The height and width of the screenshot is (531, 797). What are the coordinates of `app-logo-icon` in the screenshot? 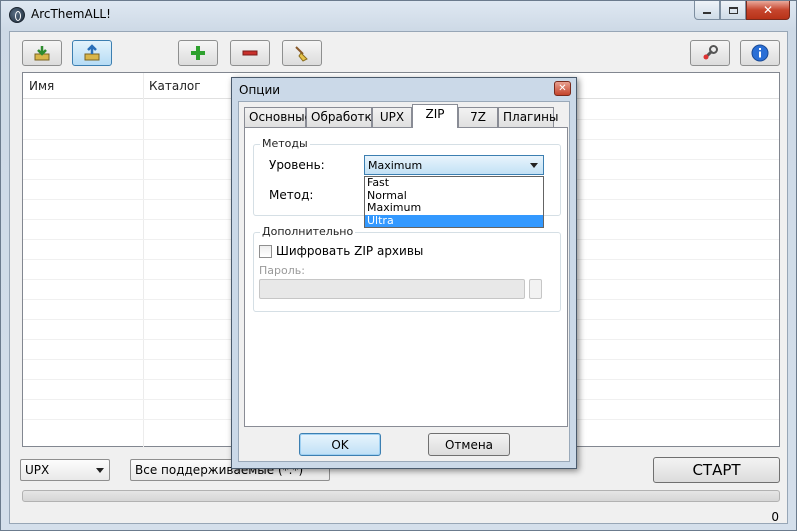 It's located at (17, 15).